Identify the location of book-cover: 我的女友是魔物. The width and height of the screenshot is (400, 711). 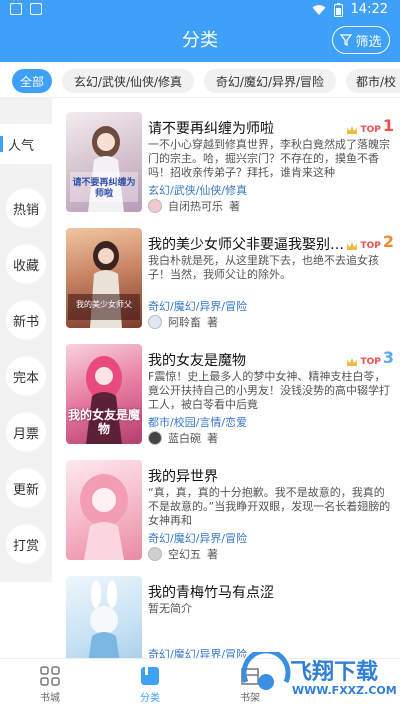
(104, 394).